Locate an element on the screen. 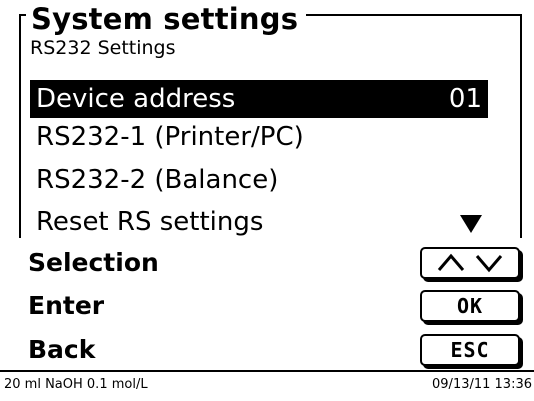  device-address-value: 01 is located at coordinates (465, 99).